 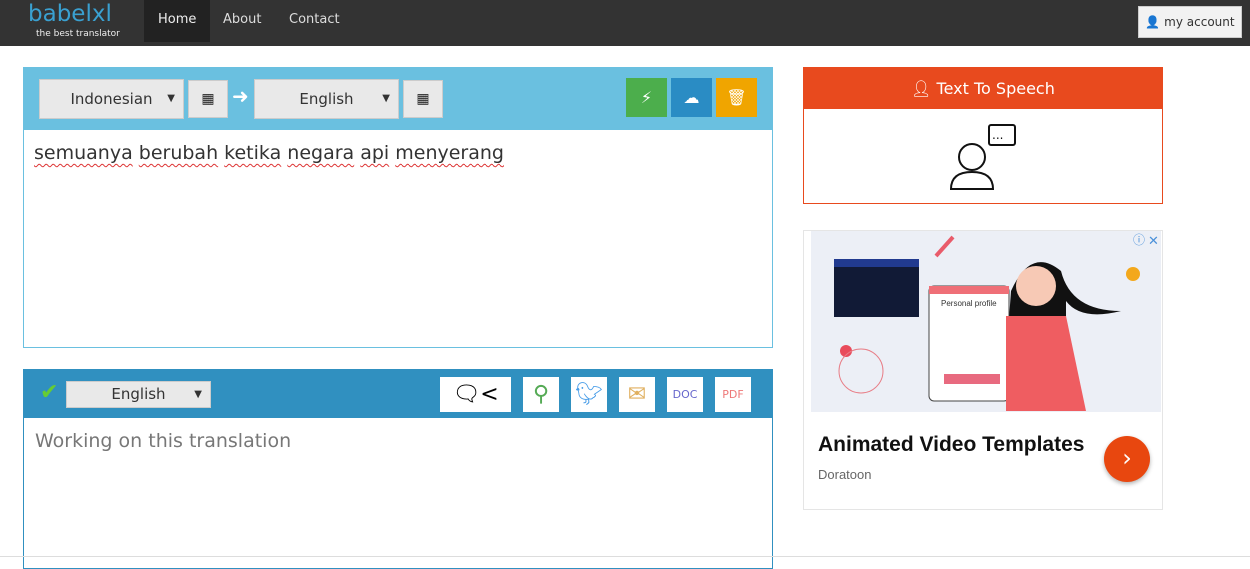 I want to click on twitter-button: 🐦︎, so click(x=589, y=394).